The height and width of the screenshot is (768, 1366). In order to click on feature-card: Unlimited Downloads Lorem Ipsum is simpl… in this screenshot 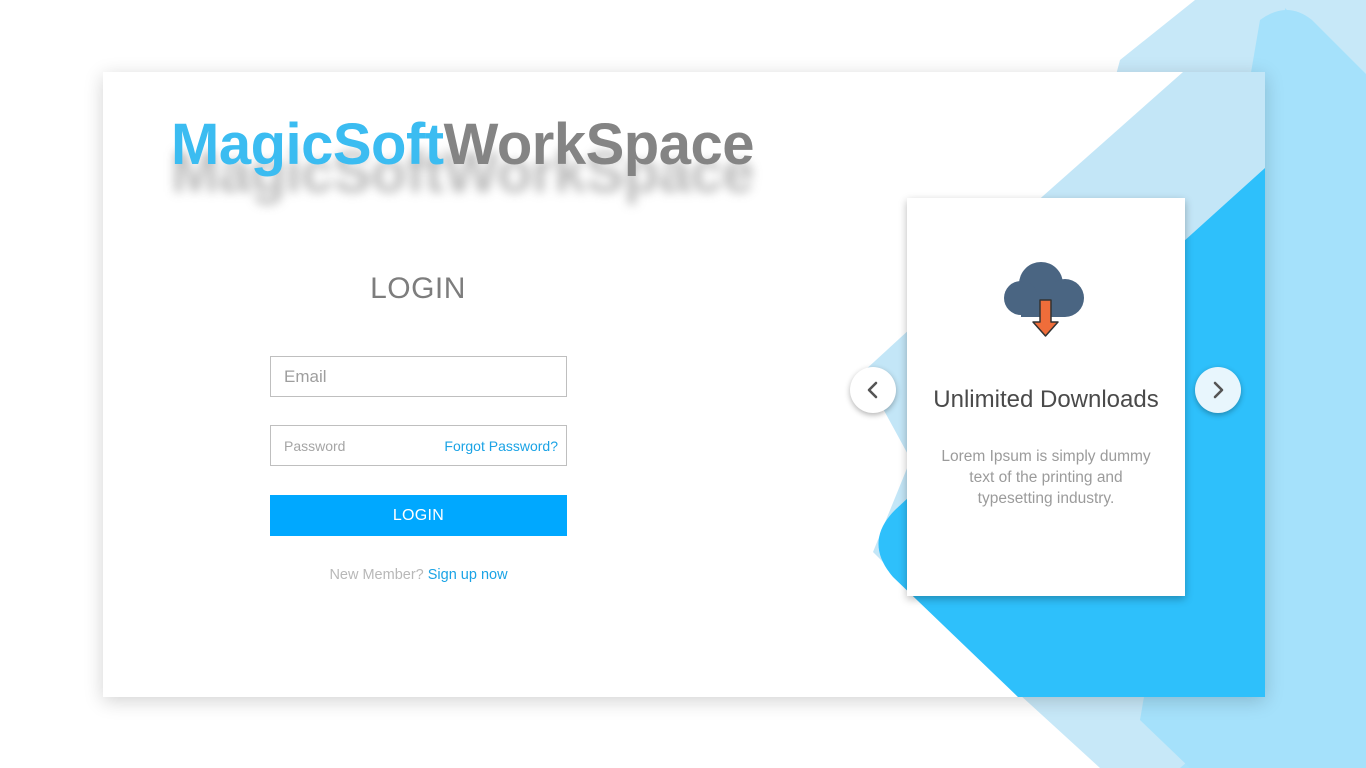, I will do `click(1046, 397)`.